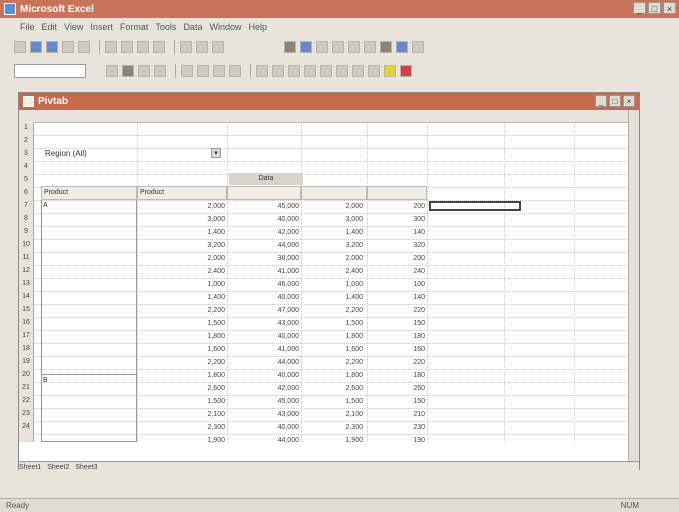 This screenshot has width=679, height=512. Describe the element at coordinates (310, 71) in the screenshot. I see `increase-decimal-icon` at that location.